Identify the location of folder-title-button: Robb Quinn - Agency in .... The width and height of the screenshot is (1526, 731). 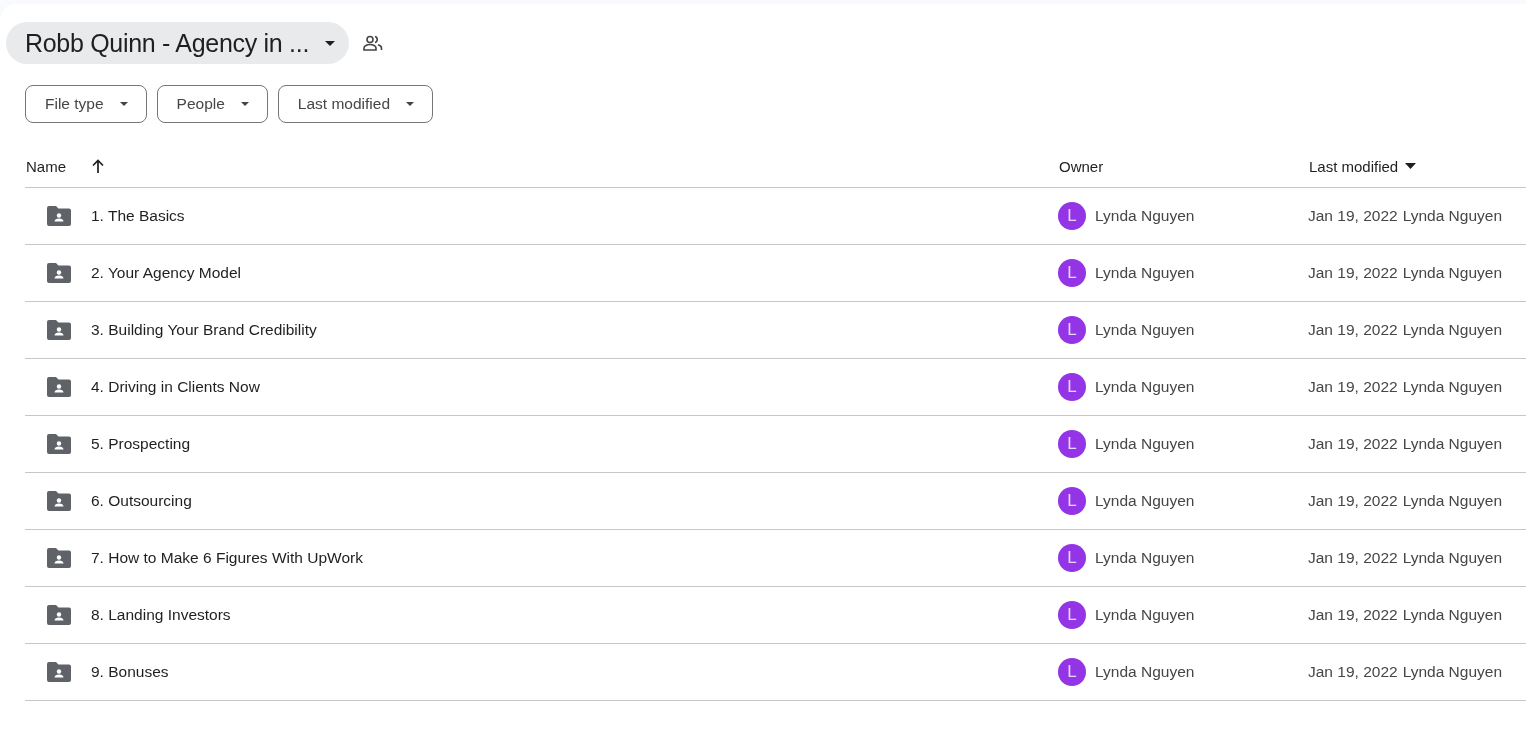
(178, 43).